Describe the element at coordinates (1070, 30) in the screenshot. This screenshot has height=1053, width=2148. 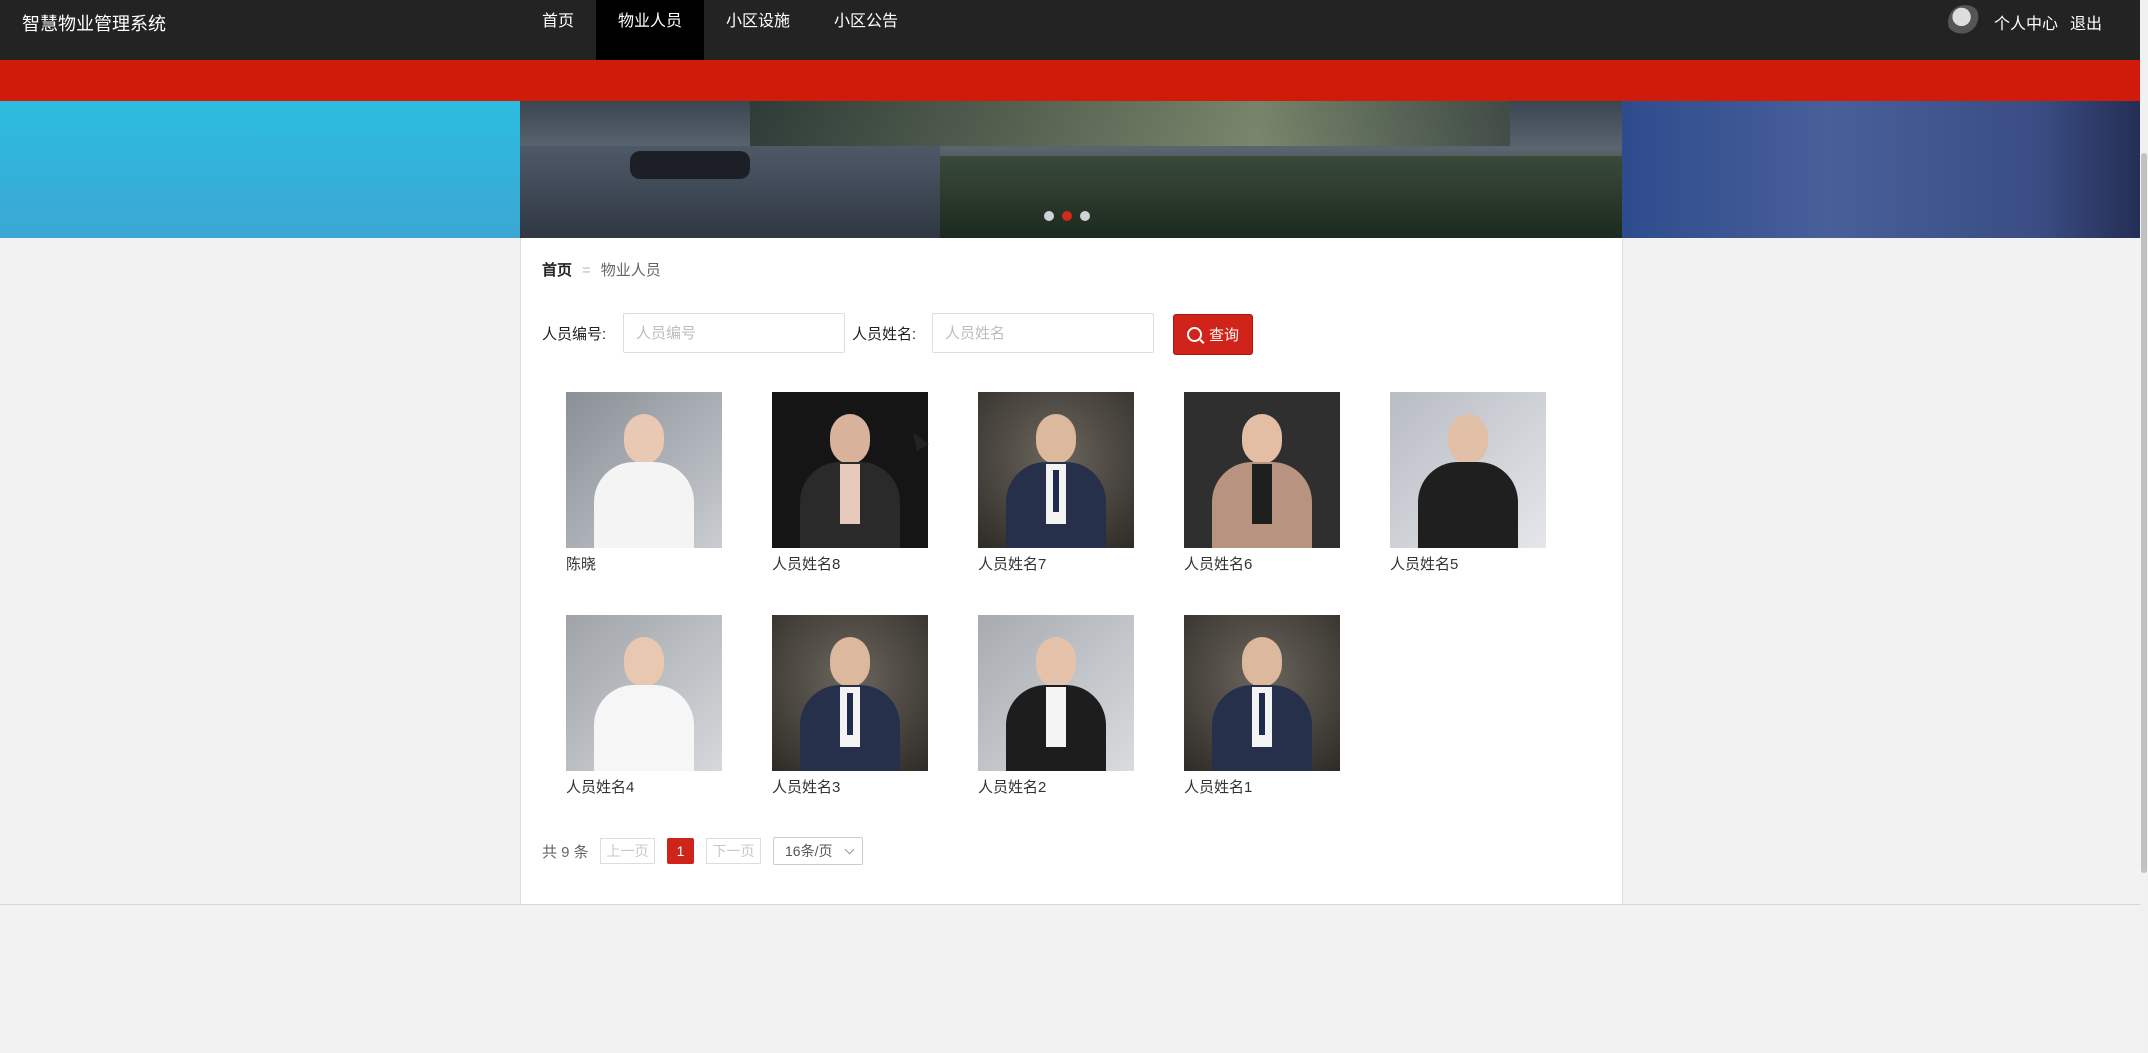
I see `top-nav: 智慧物业管理系统 首页 物业人员 小区设施 小区公告 个人中心 退出` at that location.